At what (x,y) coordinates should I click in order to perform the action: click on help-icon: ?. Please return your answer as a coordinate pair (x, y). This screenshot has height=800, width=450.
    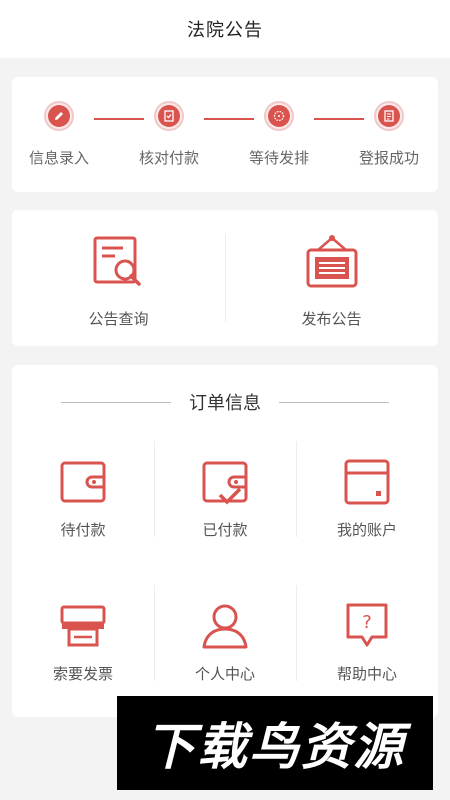
    Looking at the image, I should click on (367, 625).